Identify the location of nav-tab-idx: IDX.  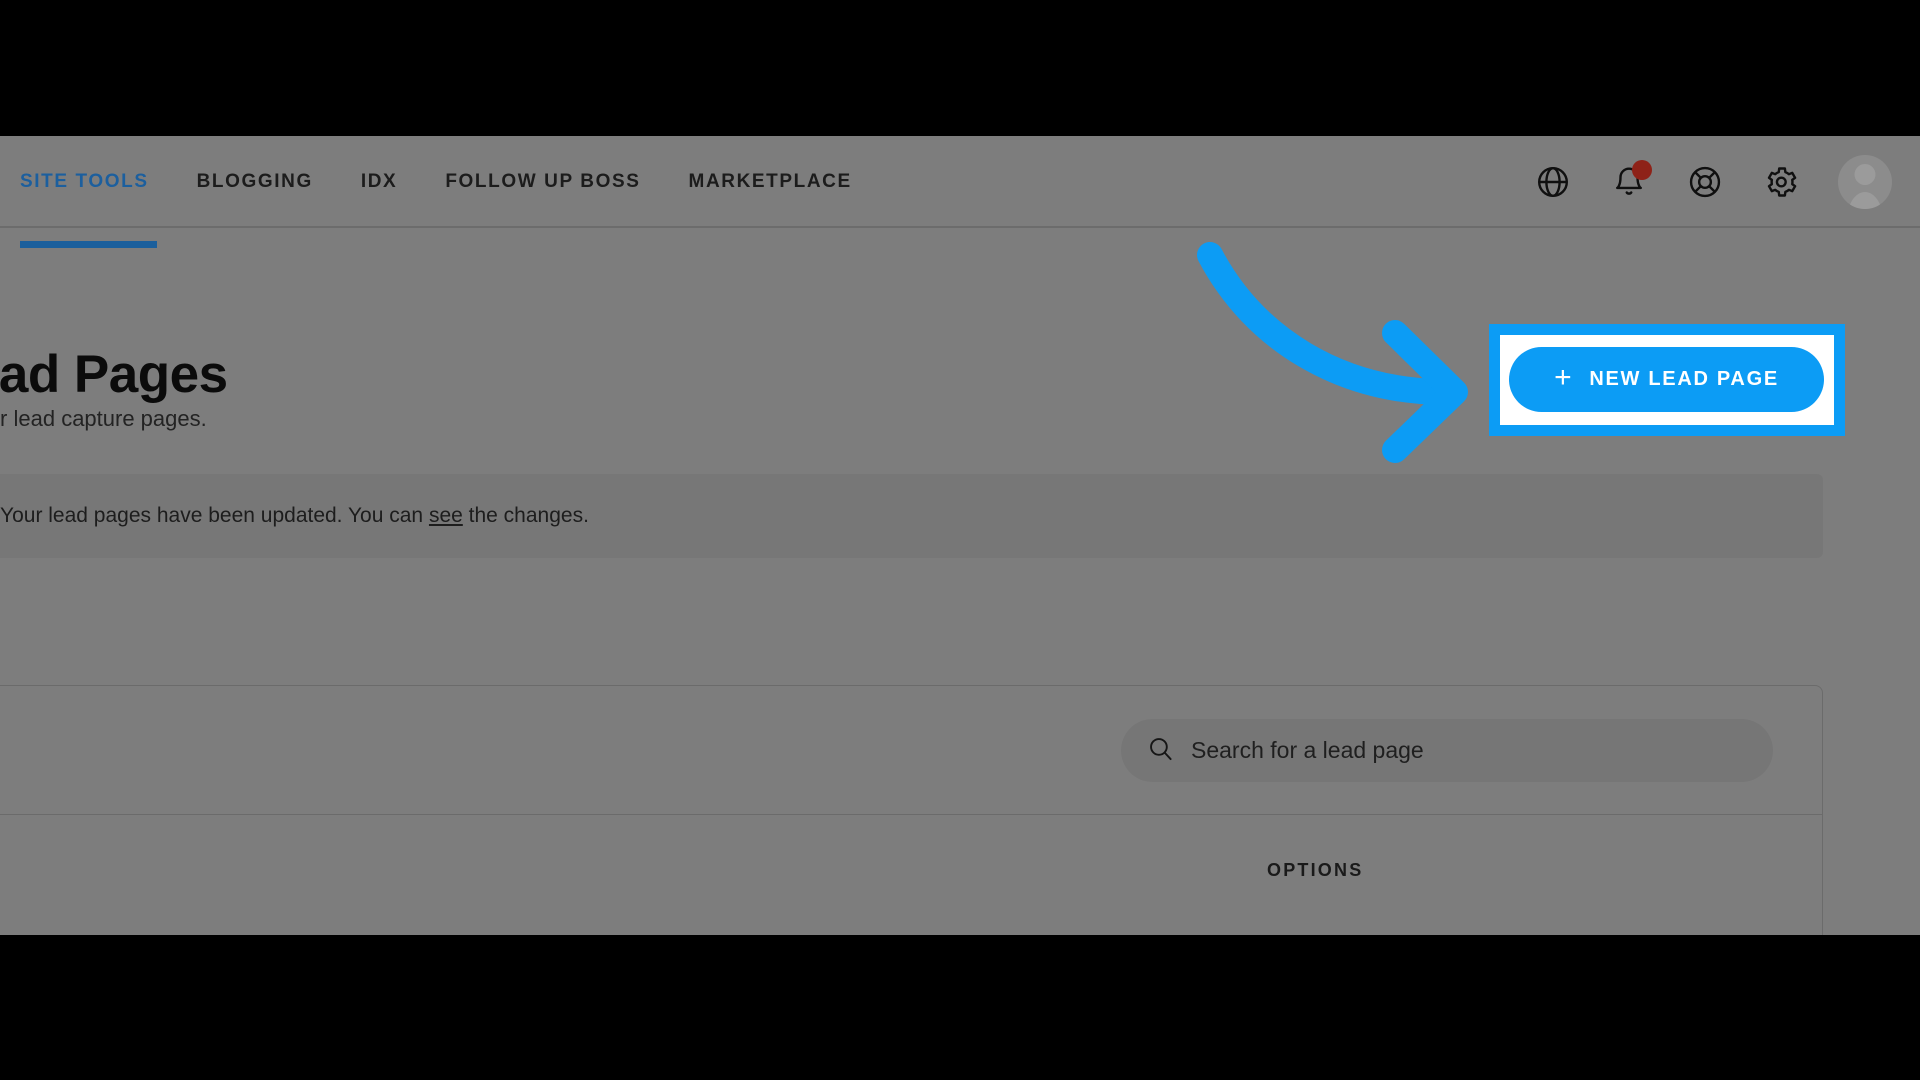
(379, 181).